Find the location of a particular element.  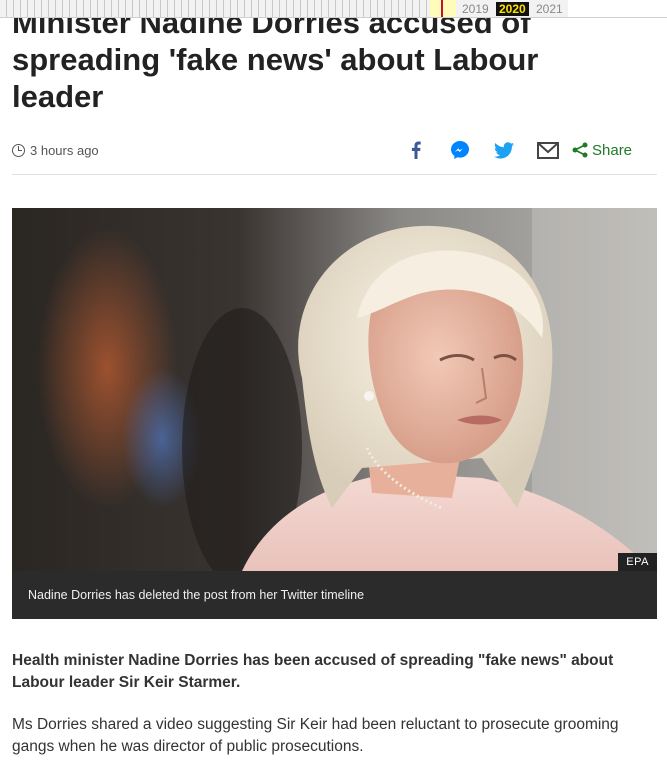

timeline-highlight is located at coordinates (443, 8).